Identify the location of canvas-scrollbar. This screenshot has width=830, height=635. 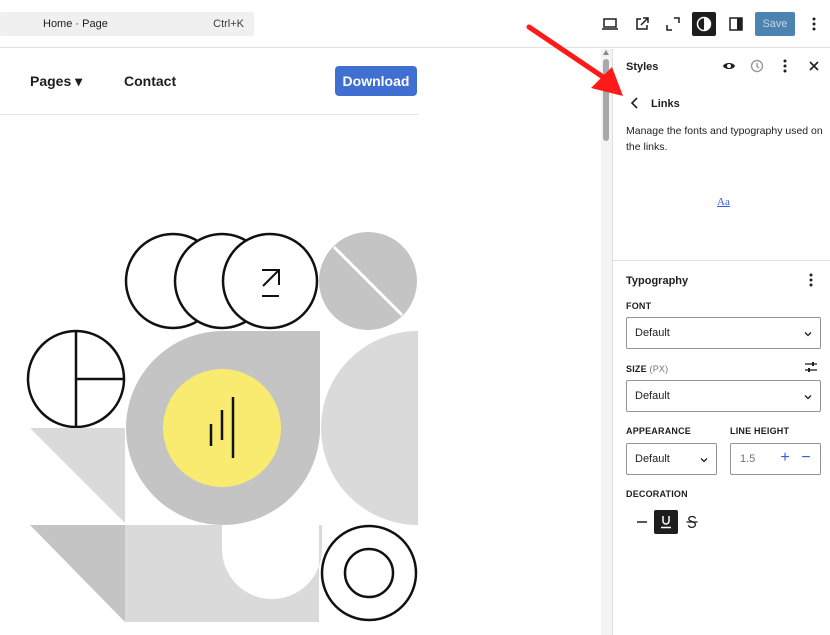
(606, 342).